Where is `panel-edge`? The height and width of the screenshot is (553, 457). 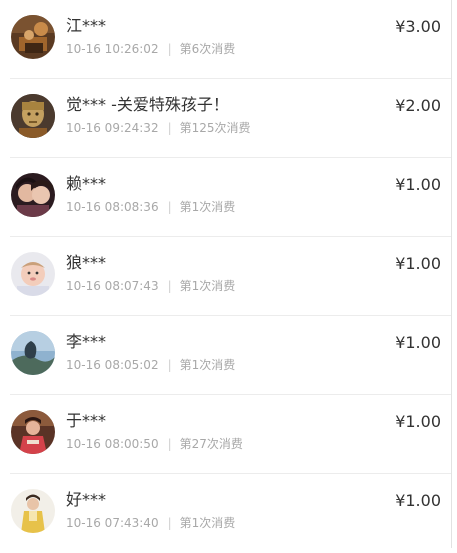 panel-edge is located at coordinates (451, 274).